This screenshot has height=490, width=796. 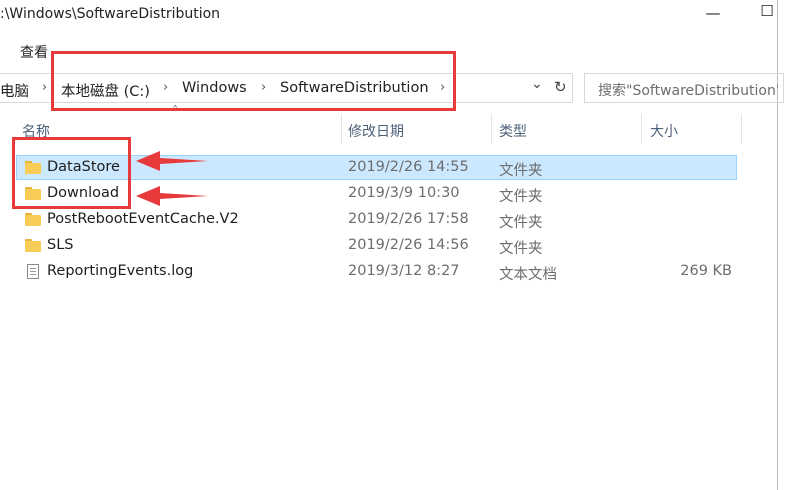 I want to click on file-date: 2019/2/26 14:56, so click(x=408, y=245).